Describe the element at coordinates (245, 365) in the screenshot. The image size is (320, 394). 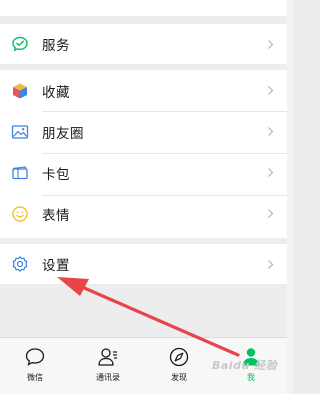
I see `watermark-text: Baidu 经验` at that location.